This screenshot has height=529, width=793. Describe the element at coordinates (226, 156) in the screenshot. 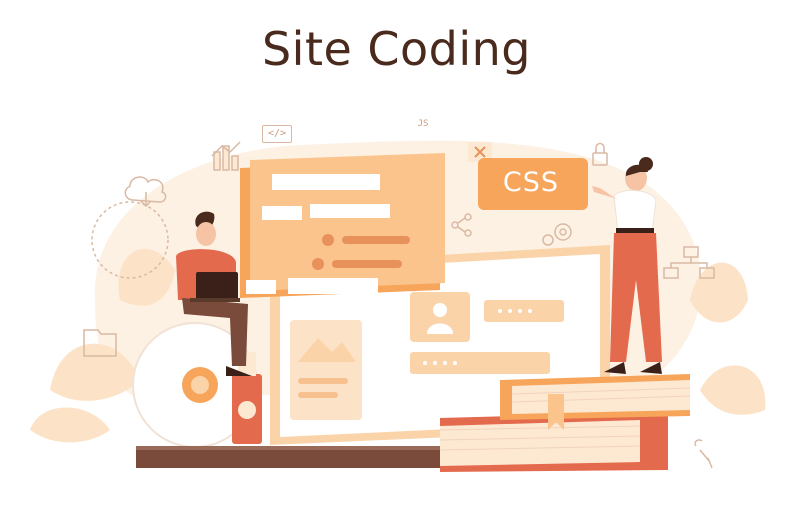

I see `chart-icon` at that location.